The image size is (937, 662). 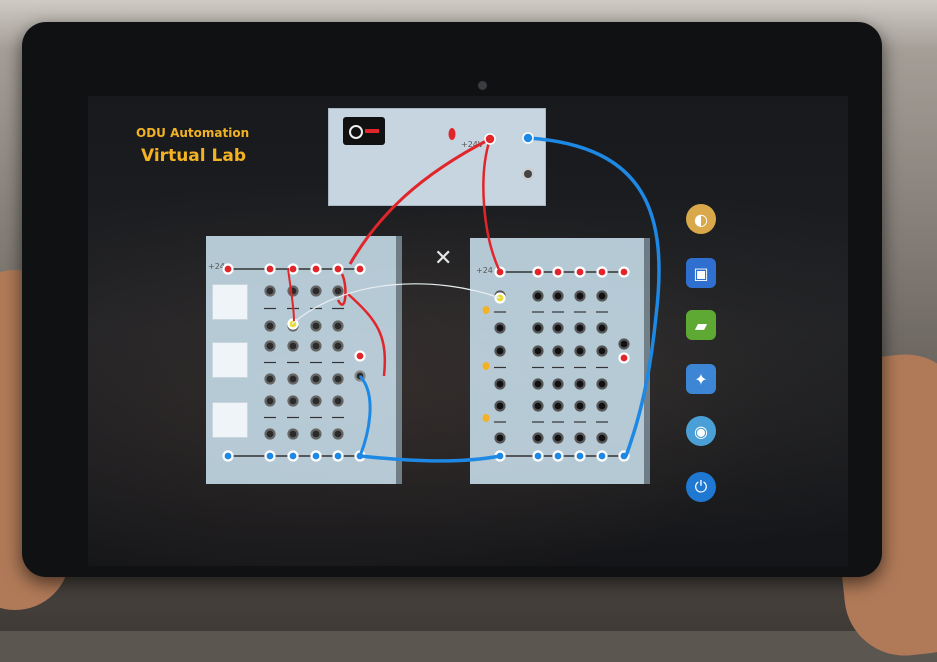 What do you see at coordinates (624, 358) in the screenshot?
I see `right-red-terminal` at bounding box center [624, 358].